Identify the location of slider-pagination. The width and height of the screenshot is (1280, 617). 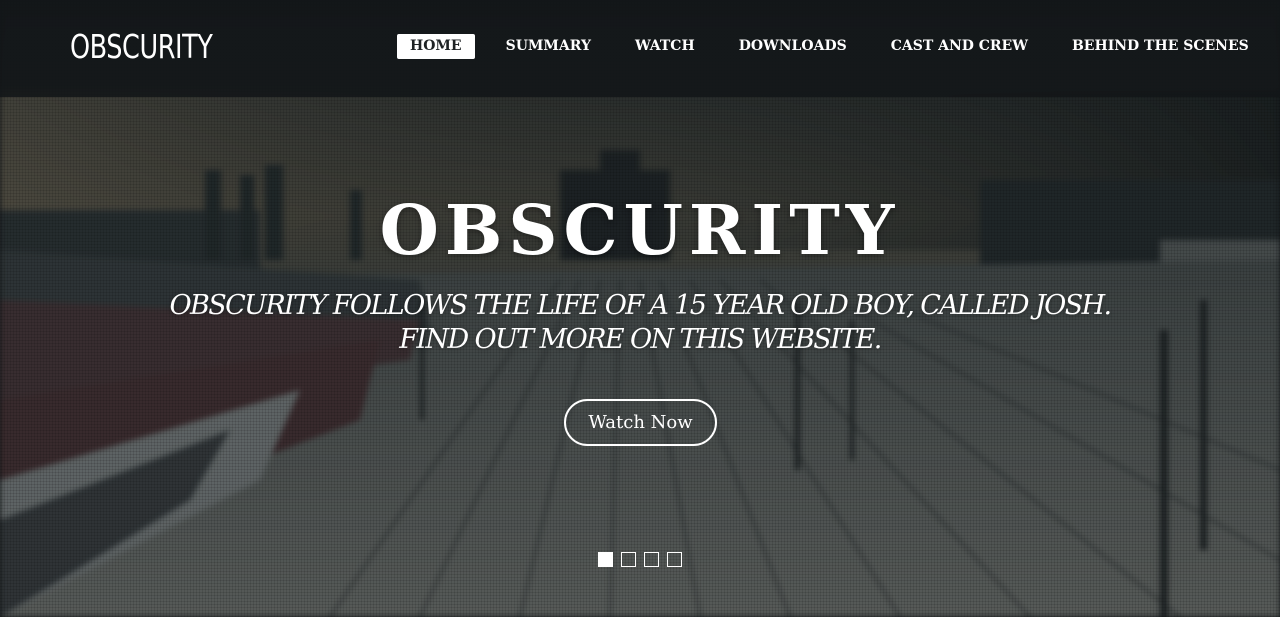
(640, 559).